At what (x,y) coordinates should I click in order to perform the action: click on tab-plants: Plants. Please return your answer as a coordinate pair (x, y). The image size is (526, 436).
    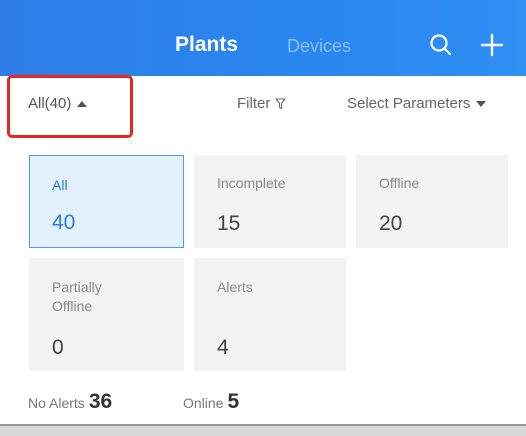
    Looking at the image, I should click on (206, 45).